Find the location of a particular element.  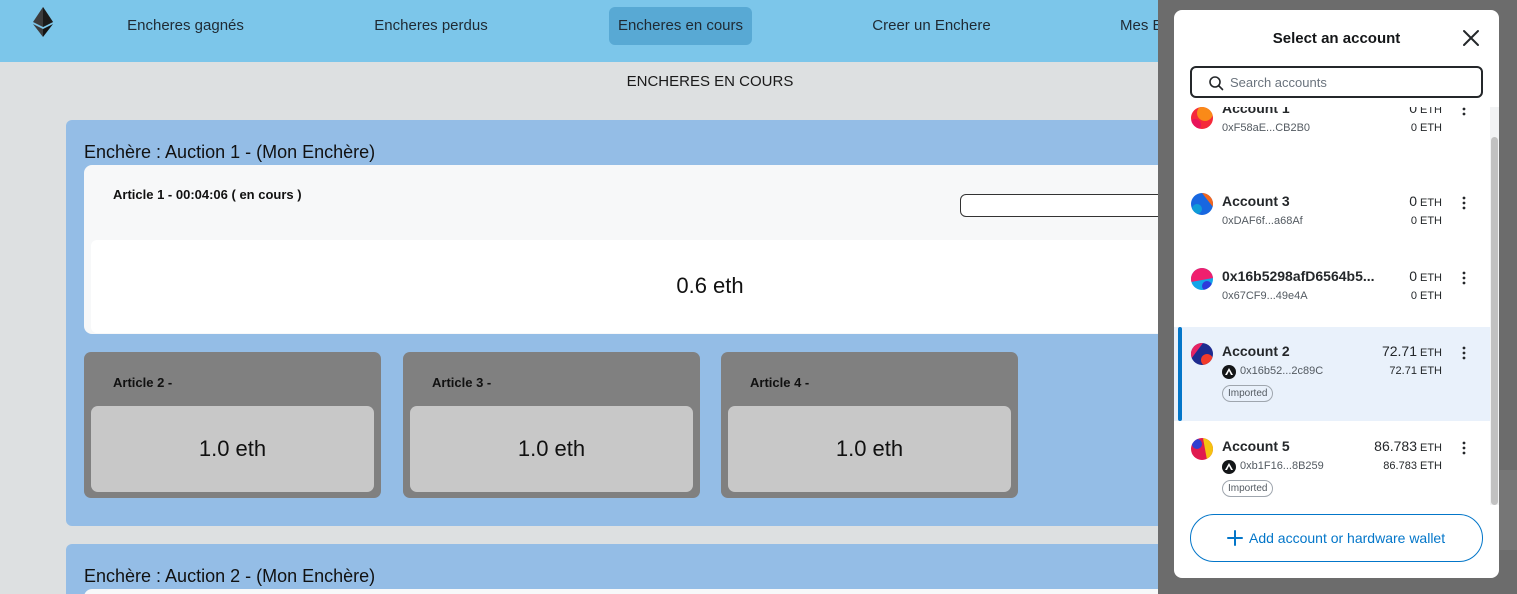

auction-title: Enchère : Auction 1 - (Mon Enchère) is located at coordinates (230, 152).